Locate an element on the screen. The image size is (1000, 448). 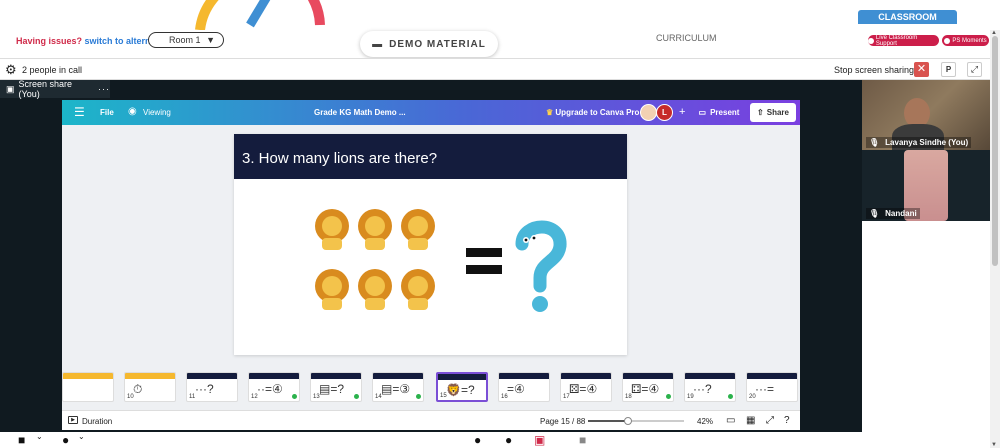
slide-thumbnail: ⏱ 10 is located at coordinates (150, 387).